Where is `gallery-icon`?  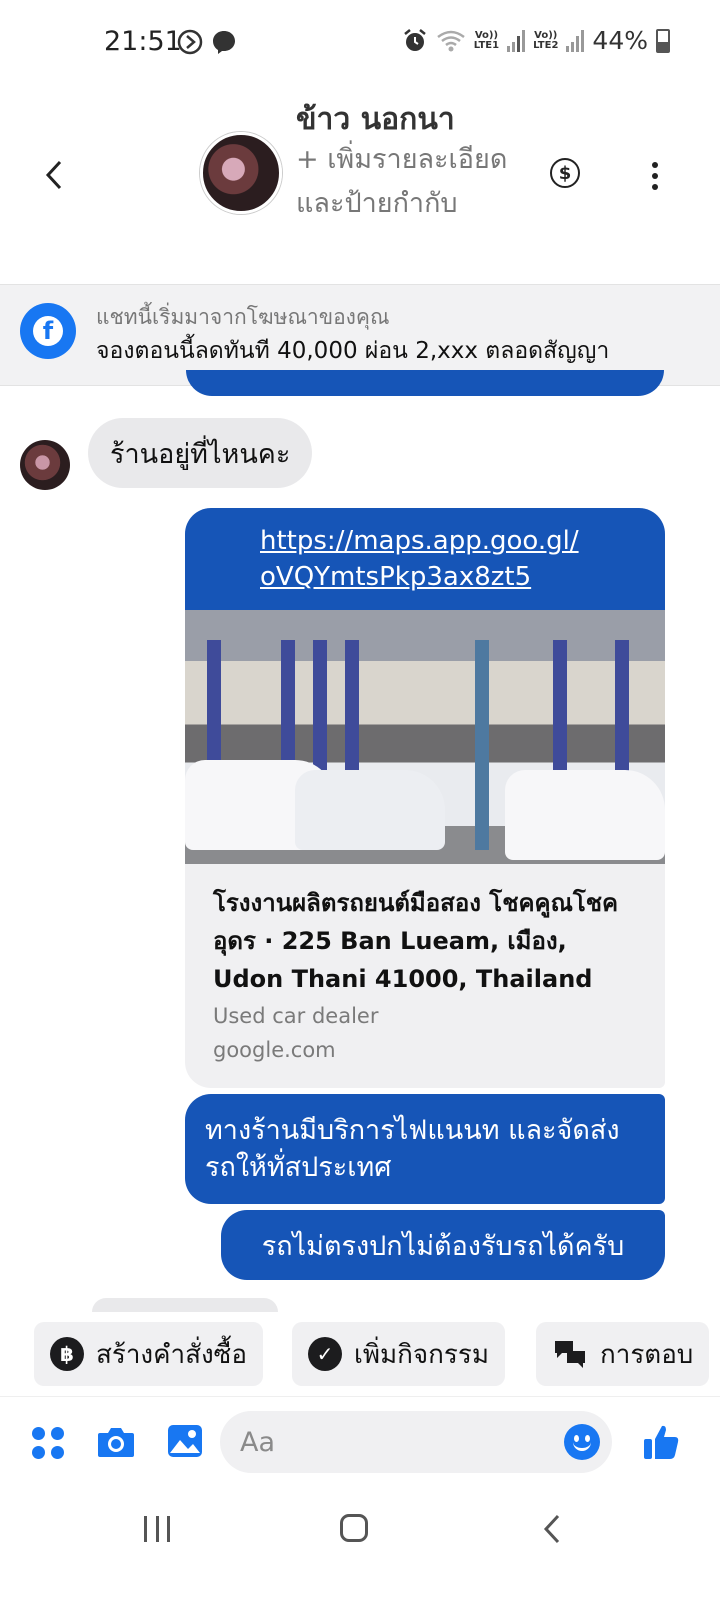 gallery-icon is located at coordinates (185, 1441).